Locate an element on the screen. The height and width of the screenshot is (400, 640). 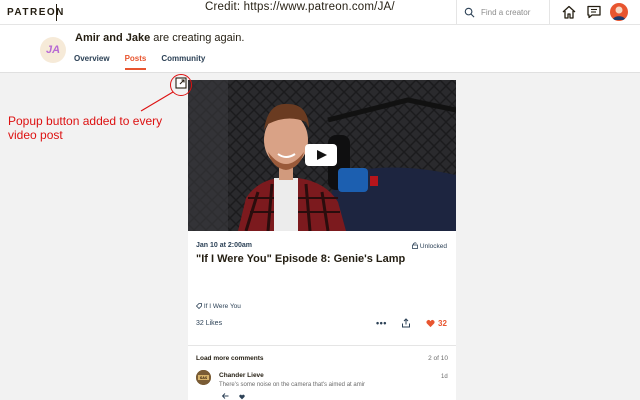
logo-divider is located at coordinates (56, 12).